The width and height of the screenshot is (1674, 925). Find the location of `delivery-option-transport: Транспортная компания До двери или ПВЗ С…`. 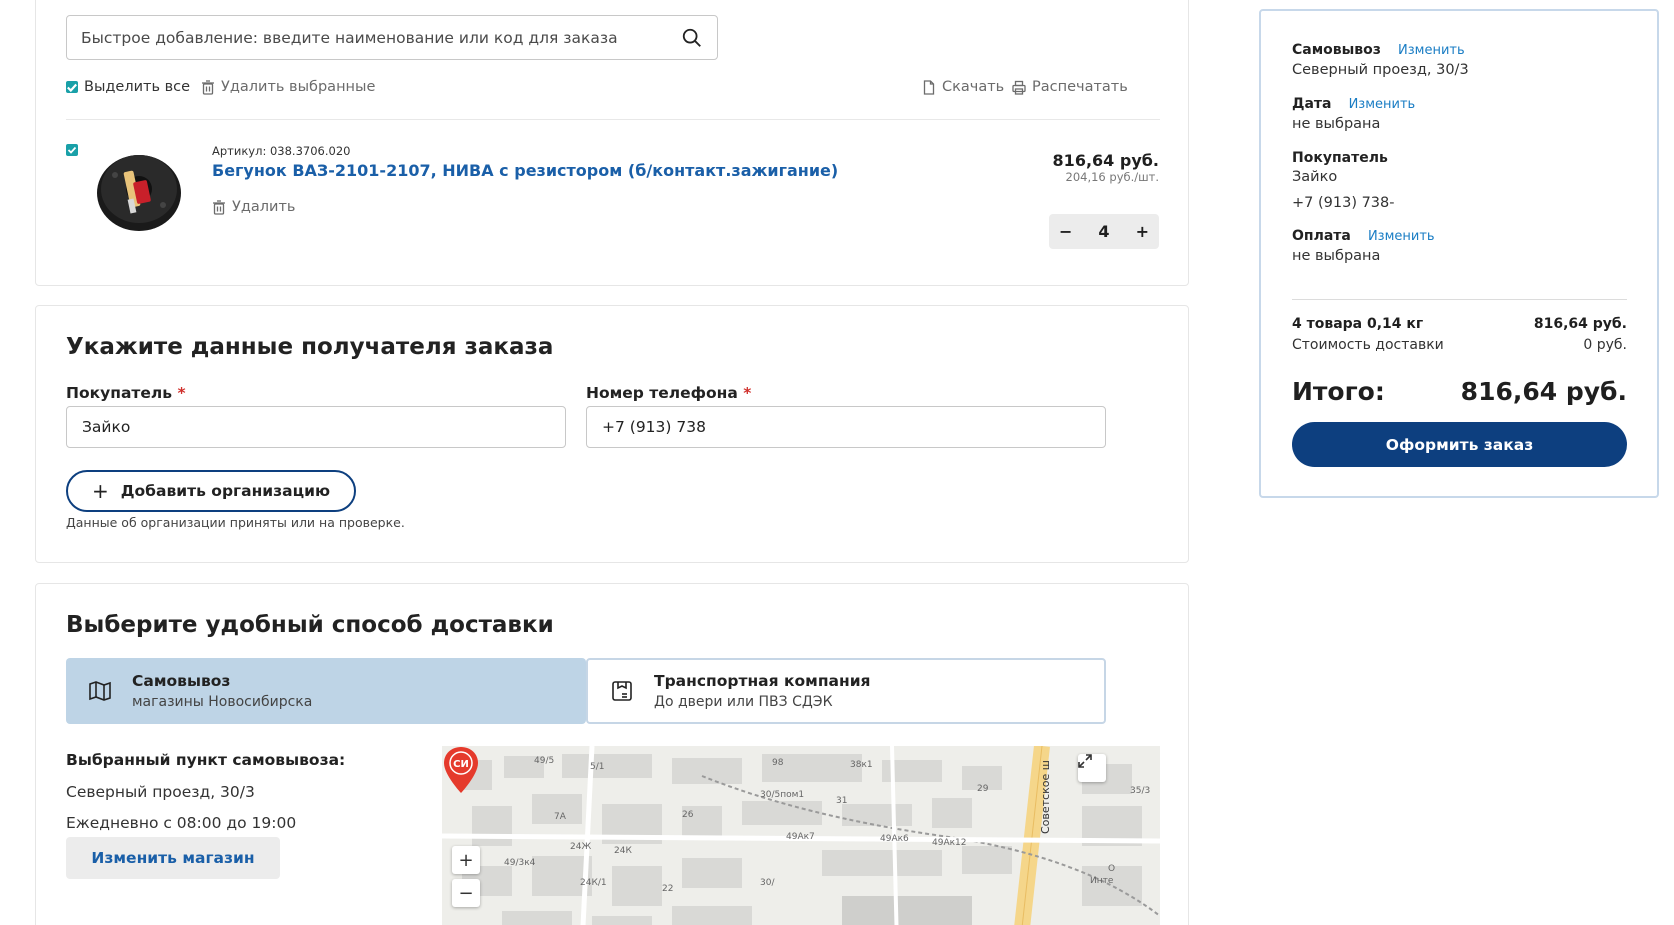

delivery-option-transport: Транспортная компания До двери или ПВЗ С… is located at coordinates (846, 691).